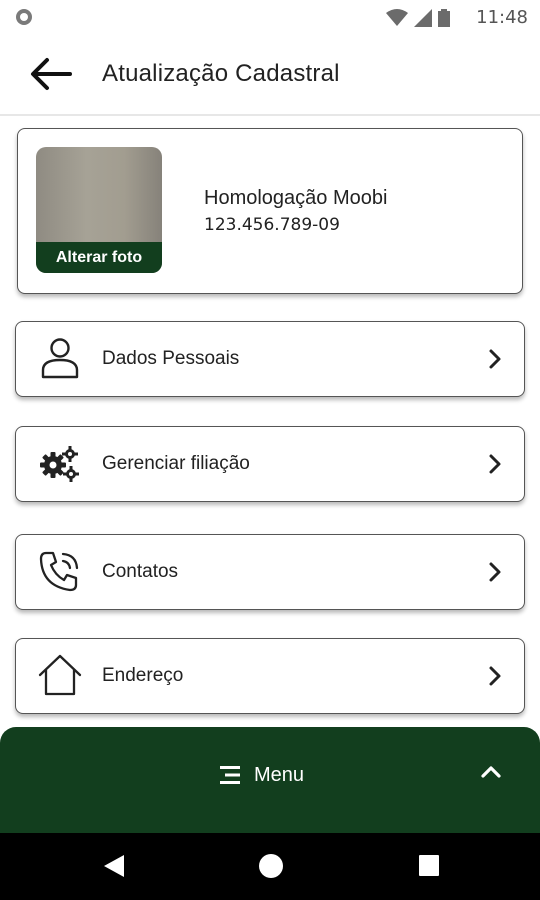 This screenshot has width=540, height=900. Describe the element at coordinates (444, 18) in the screenshot. I see `battery-icon` at that location.